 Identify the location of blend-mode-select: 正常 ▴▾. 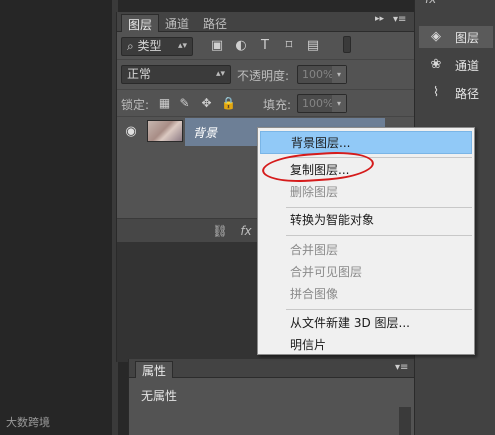
(176, 74).